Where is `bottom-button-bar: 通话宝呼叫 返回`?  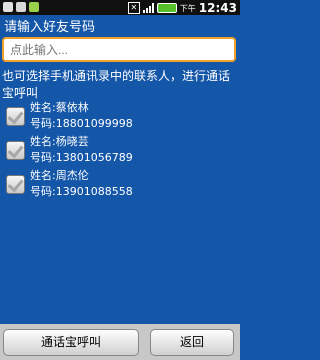 bottom-button-bar: 通话宝呼叫 返回 is located at coordinates (120, 342).